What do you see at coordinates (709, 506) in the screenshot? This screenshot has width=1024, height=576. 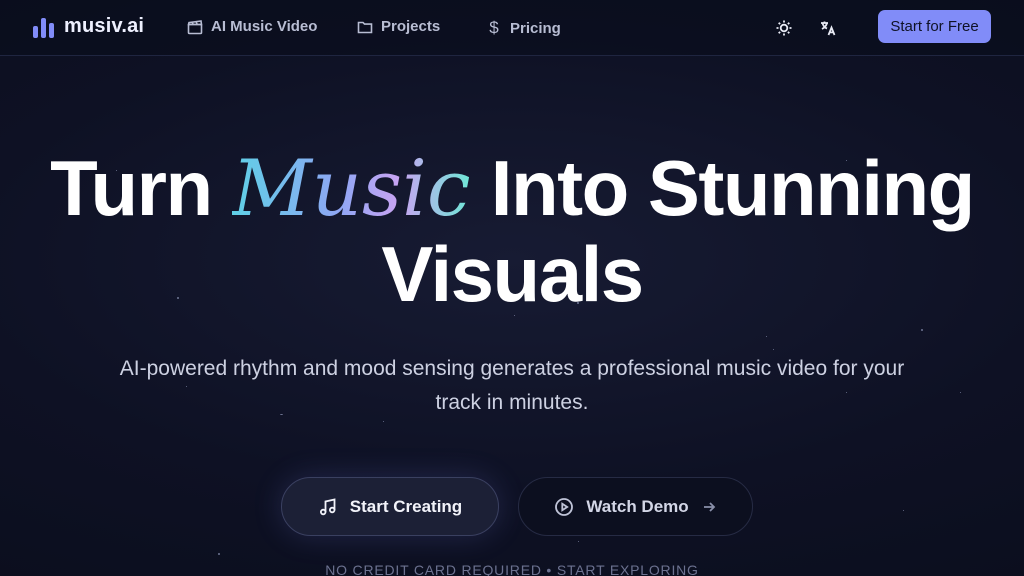 I see `arrow-right-icon` at bounding box center [709, 506].